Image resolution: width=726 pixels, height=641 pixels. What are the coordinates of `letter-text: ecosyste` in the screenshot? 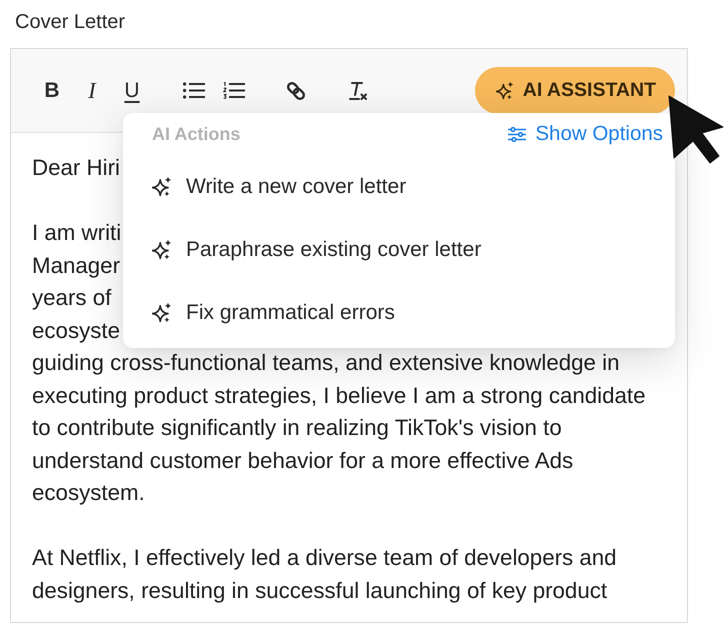 It's located at (76, 330).